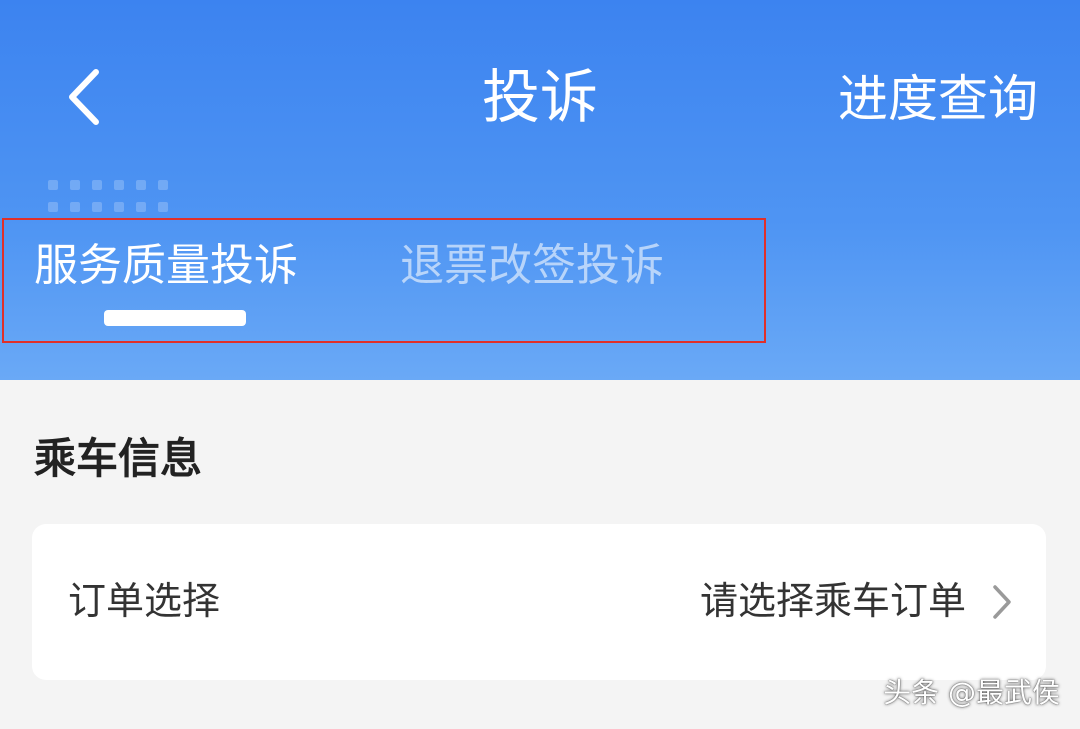 This screenshot has width=1080, height=729. I want to click on order-select-value: 请选择乘车订单, so click(832, 601).